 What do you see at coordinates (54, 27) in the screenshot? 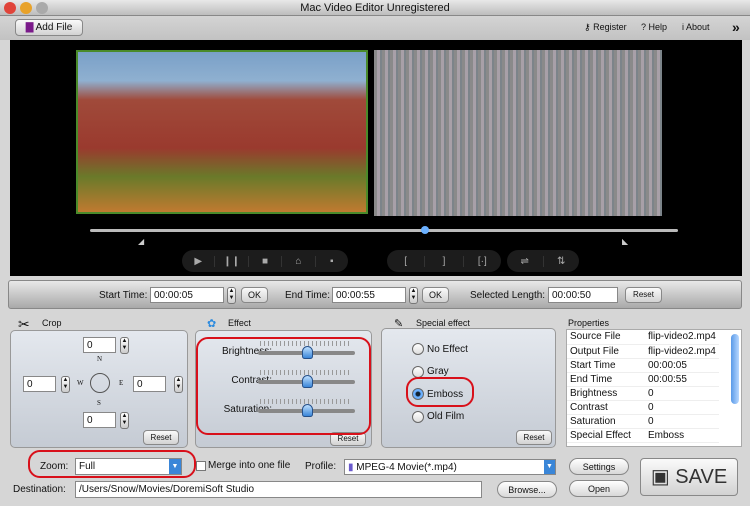
I see `add-file-label: Add File` at bounding box center [54, 27].